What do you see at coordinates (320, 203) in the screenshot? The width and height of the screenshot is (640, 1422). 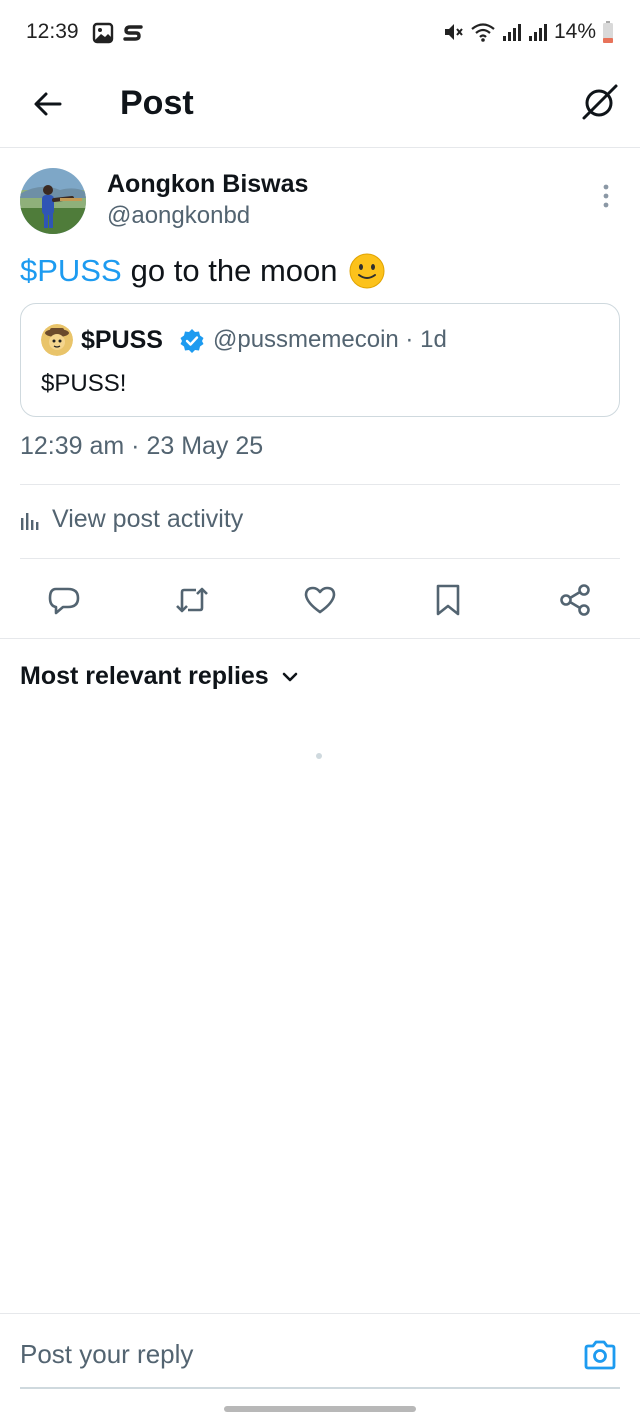 I see `post-author: Aongkon Biswas @aongkonbd` at bounding box center [320, 203].